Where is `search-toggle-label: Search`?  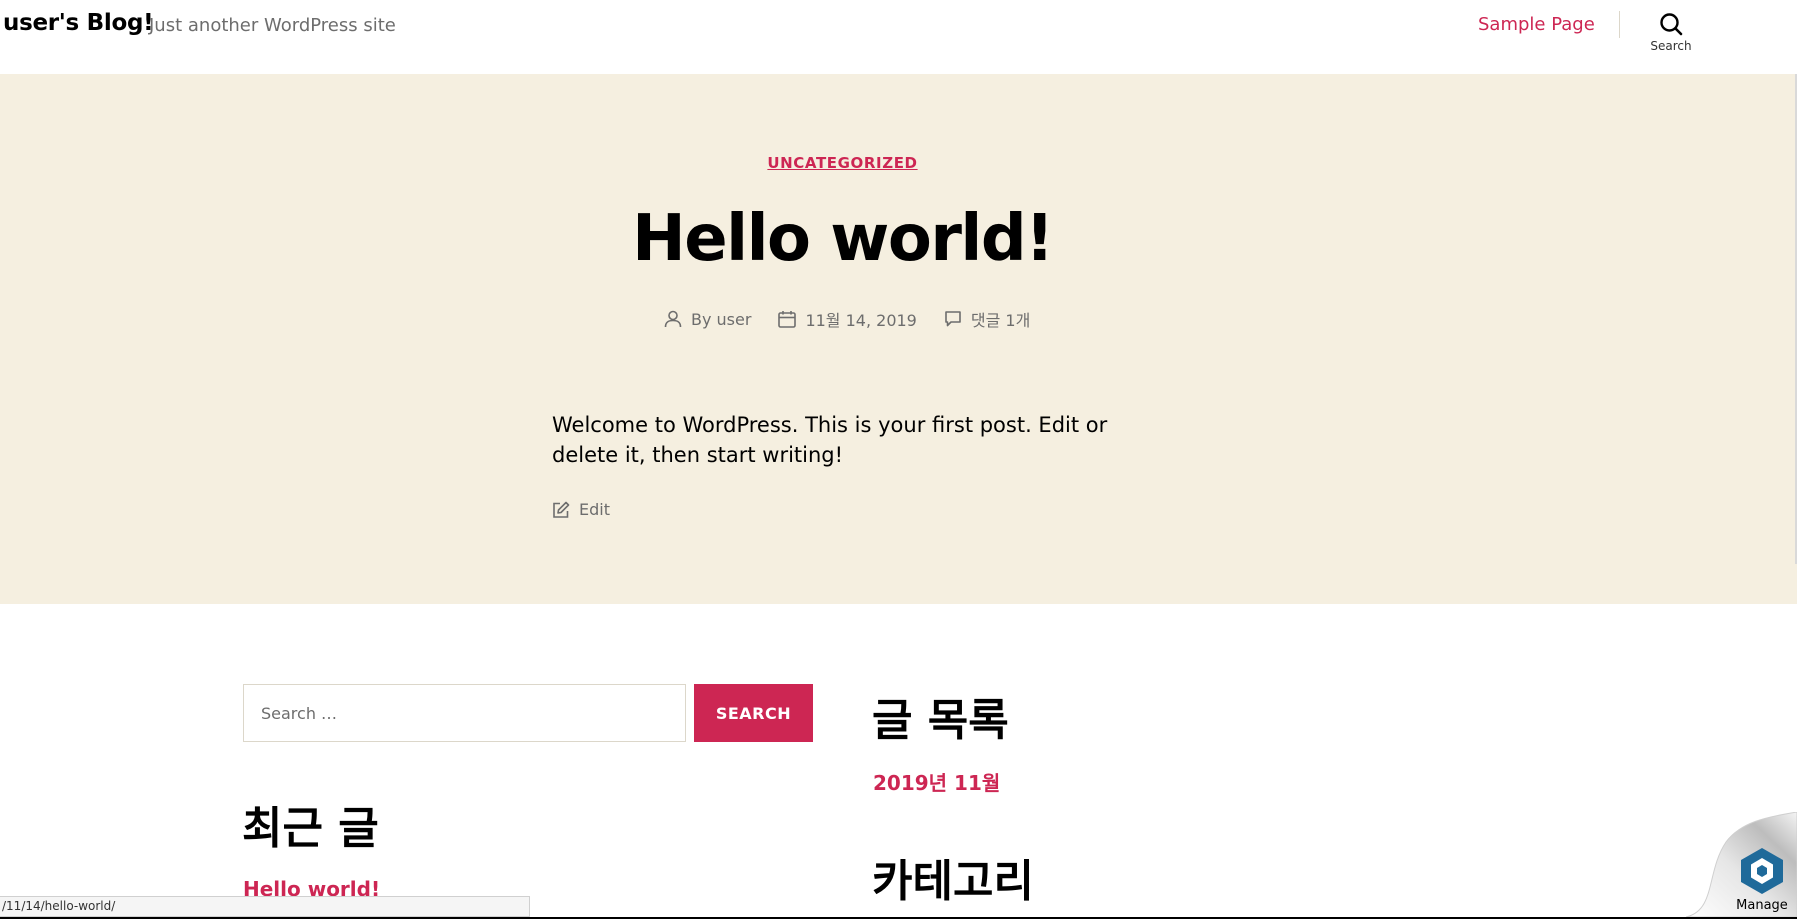 search-toggle-label: Search is located at coordinates (1671, 46).